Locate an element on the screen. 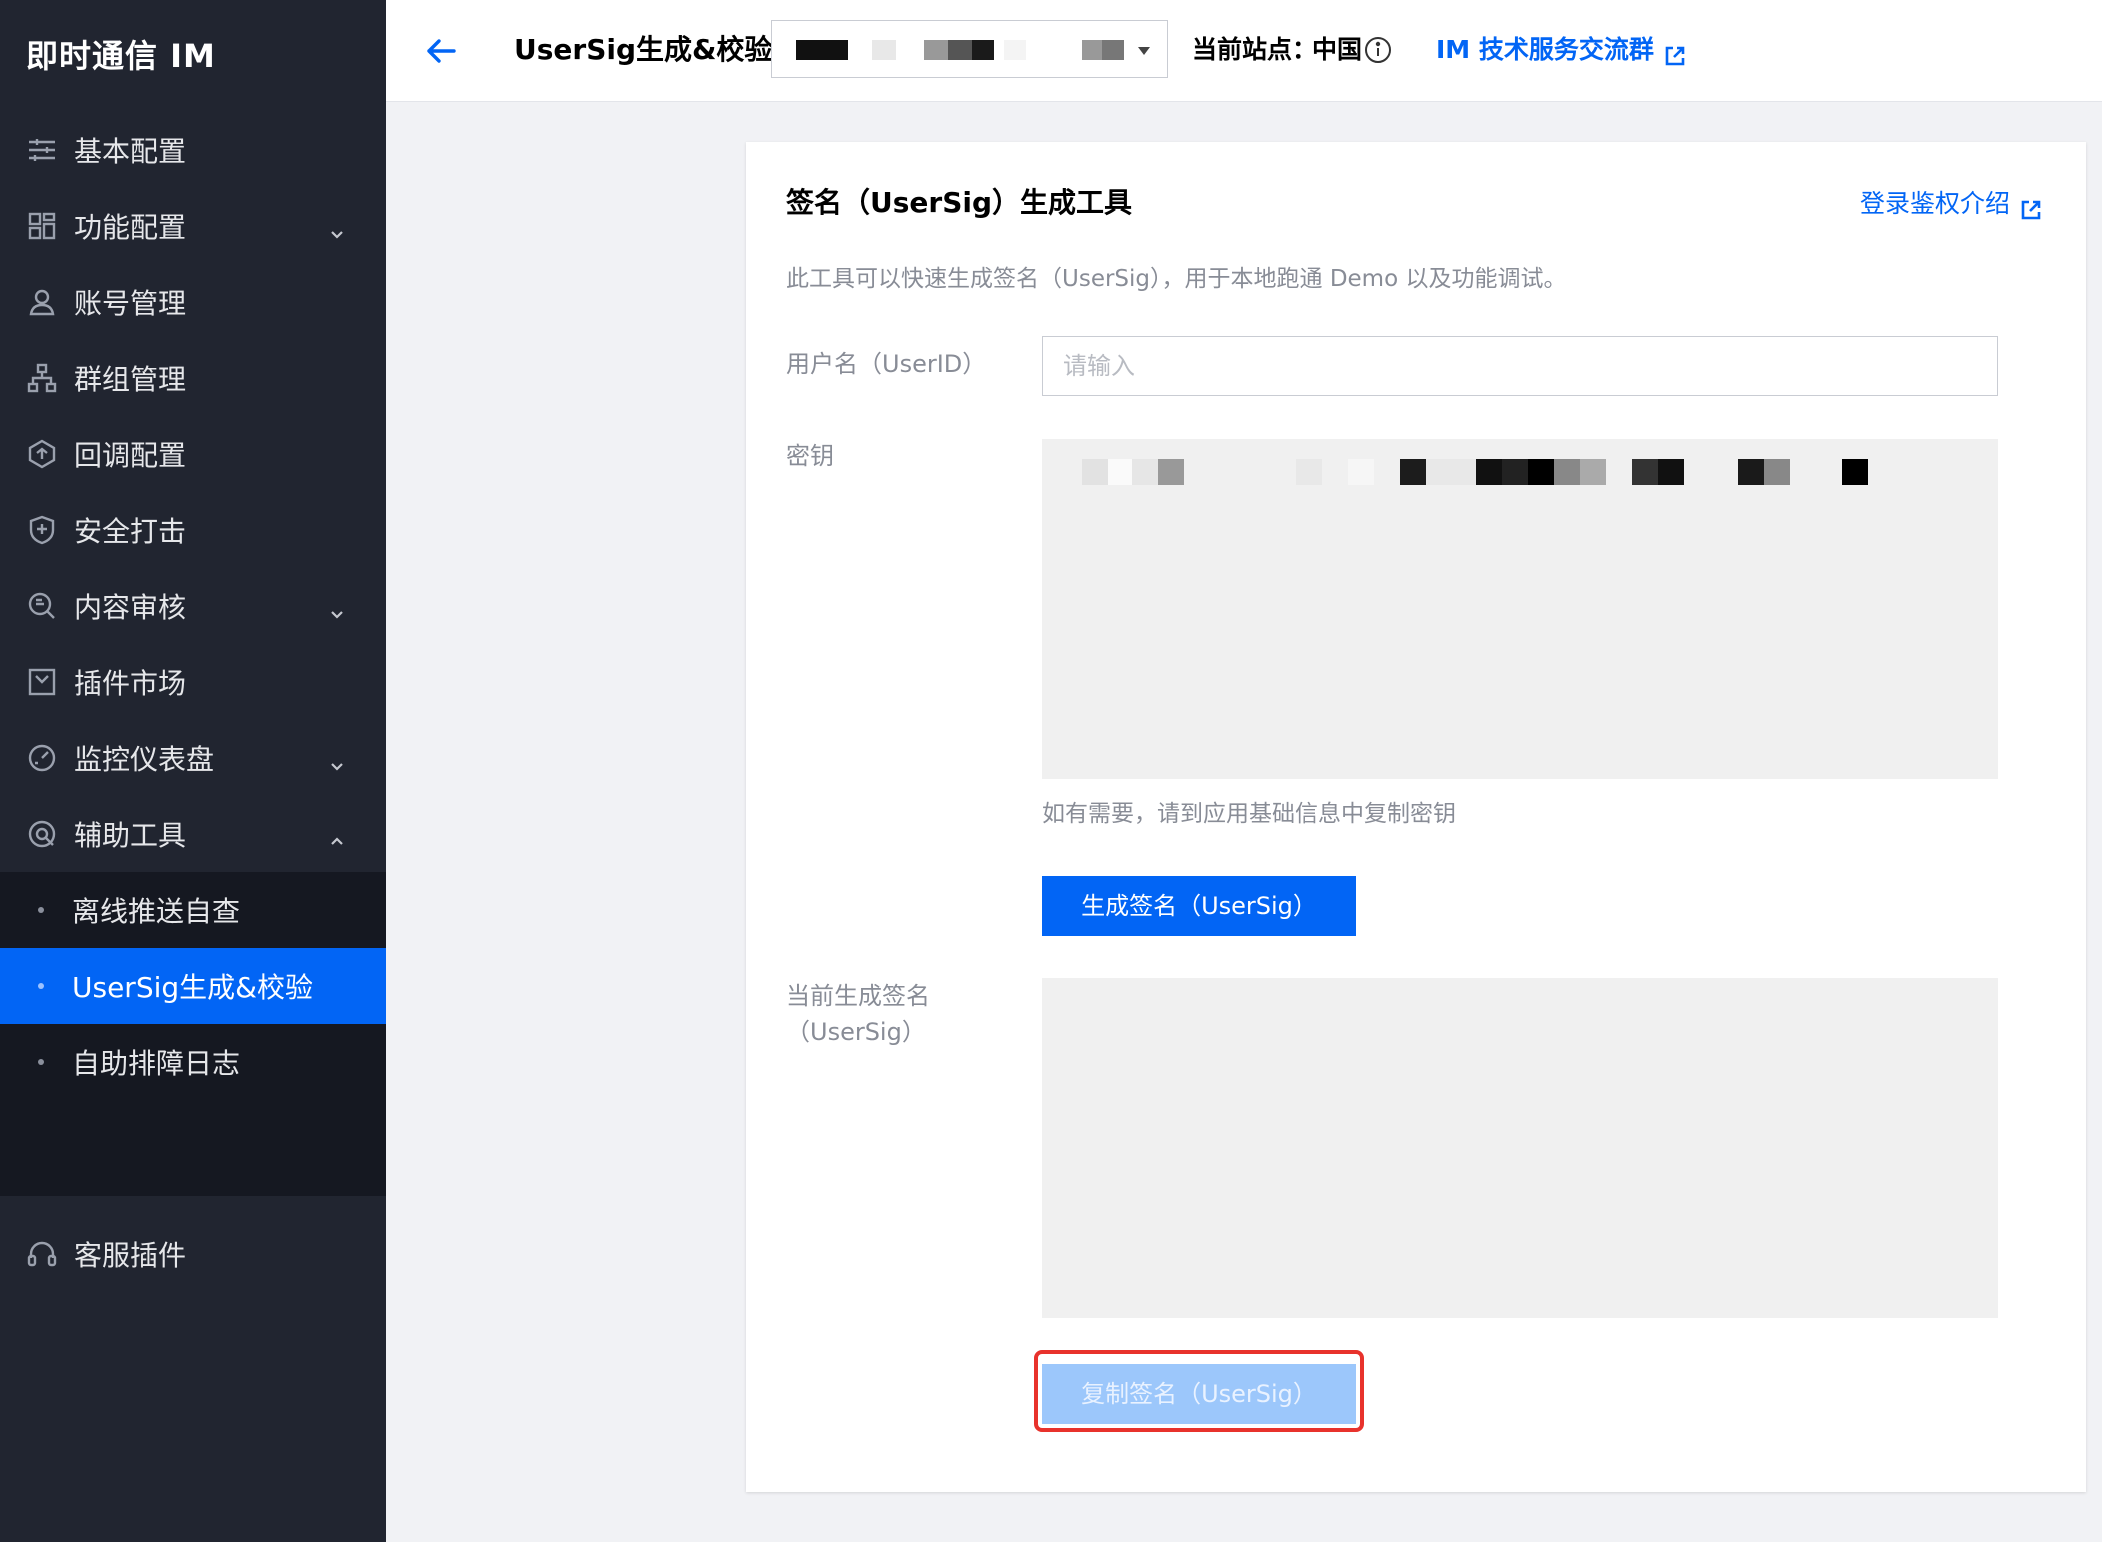 The image size is (2102, 1542). sidebar-subitem-usersig: UserSig生成&校验 is located at coordinates (193, 986).